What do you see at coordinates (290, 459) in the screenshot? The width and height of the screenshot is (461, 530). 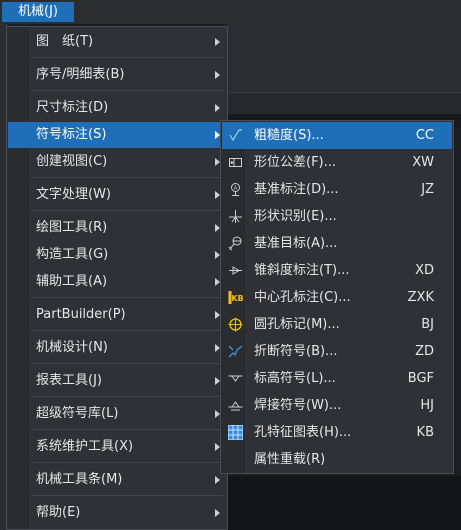 I see `submenu-item-label: 属性重载(R)` at bounding box center [290, 459].